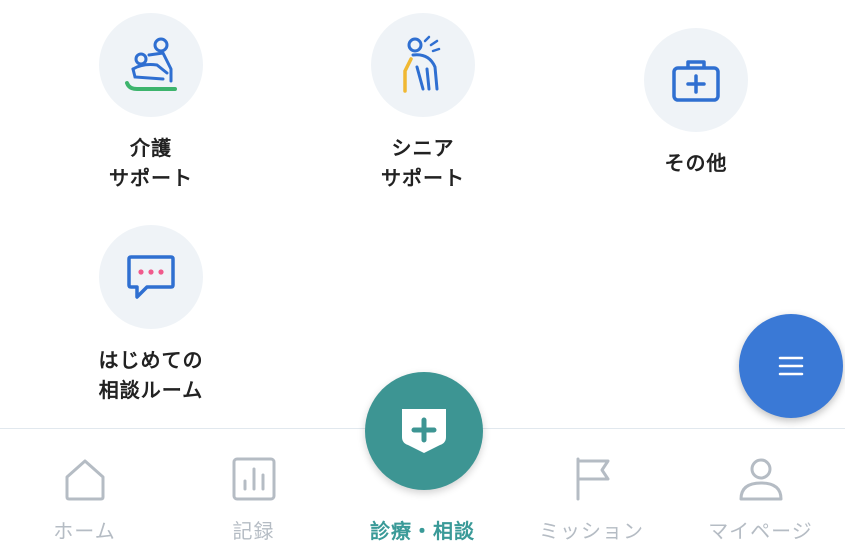 The width and height of the screenshot is (845, 553). What do you see at coordinates (151, 148) in the screenshot?
I see `category-label-line: 介護` at bounding box center [151, 148].